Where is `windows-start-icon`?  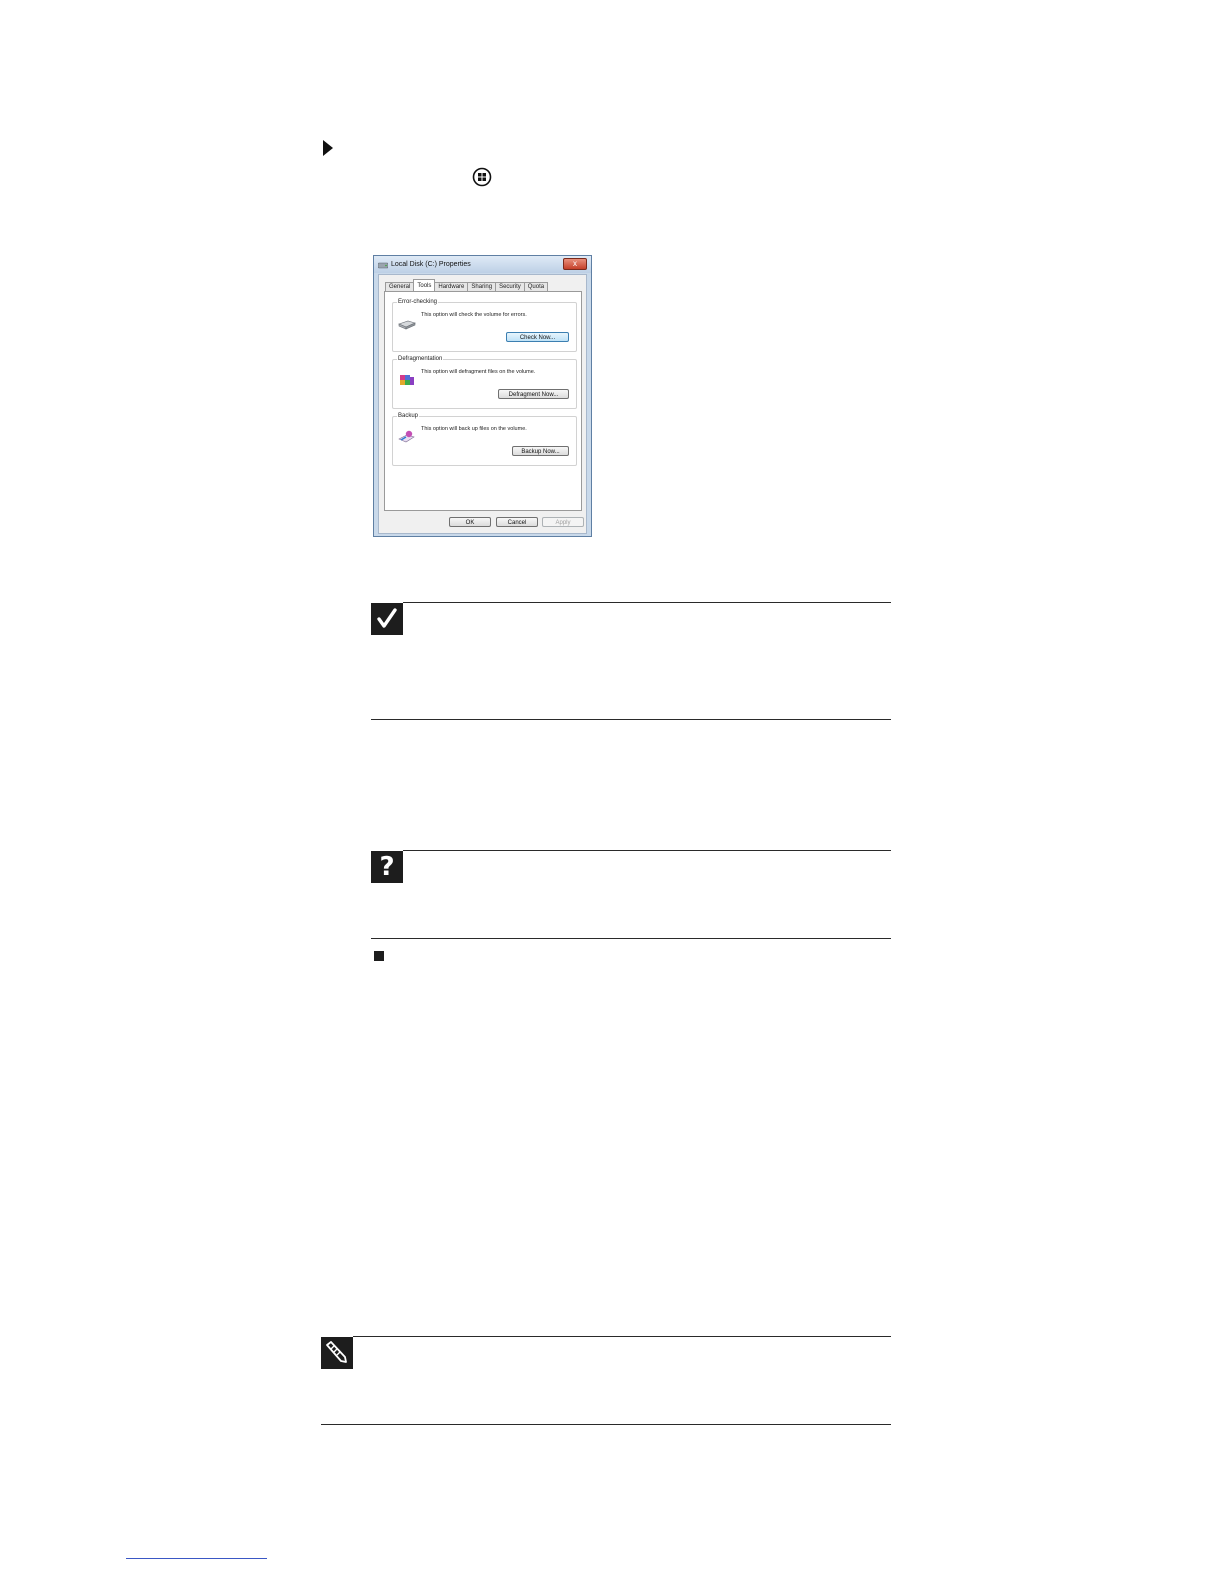
windows-start-icon is located at coordinates (482, 177).